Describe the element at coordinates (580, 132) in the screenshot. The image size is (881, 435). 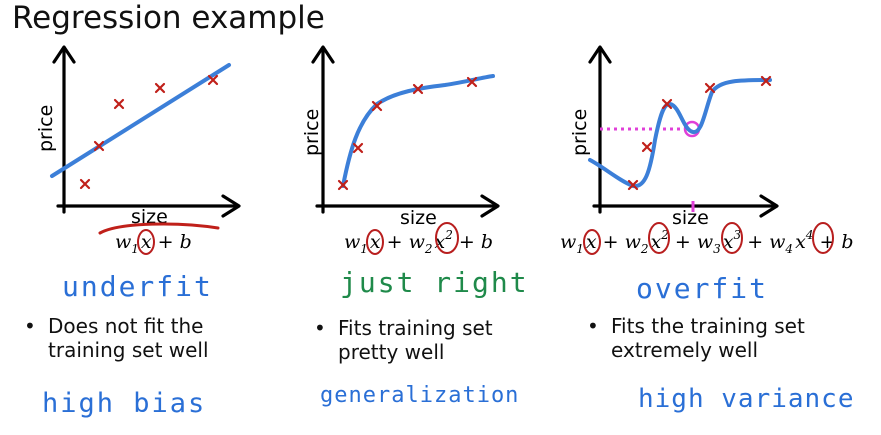
I see `ylabel-overfit: price` at that location.